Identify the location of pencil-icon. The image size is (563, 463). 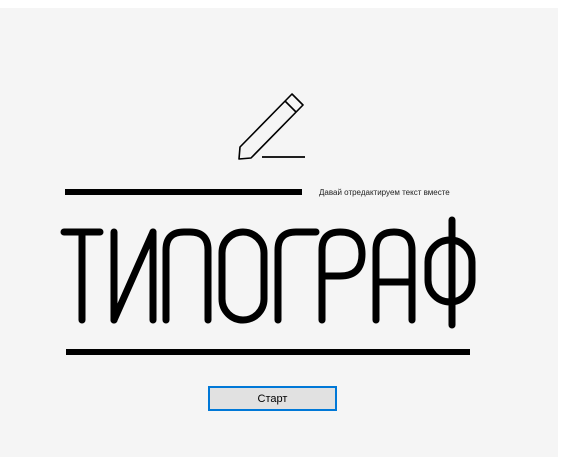
(271, 126).